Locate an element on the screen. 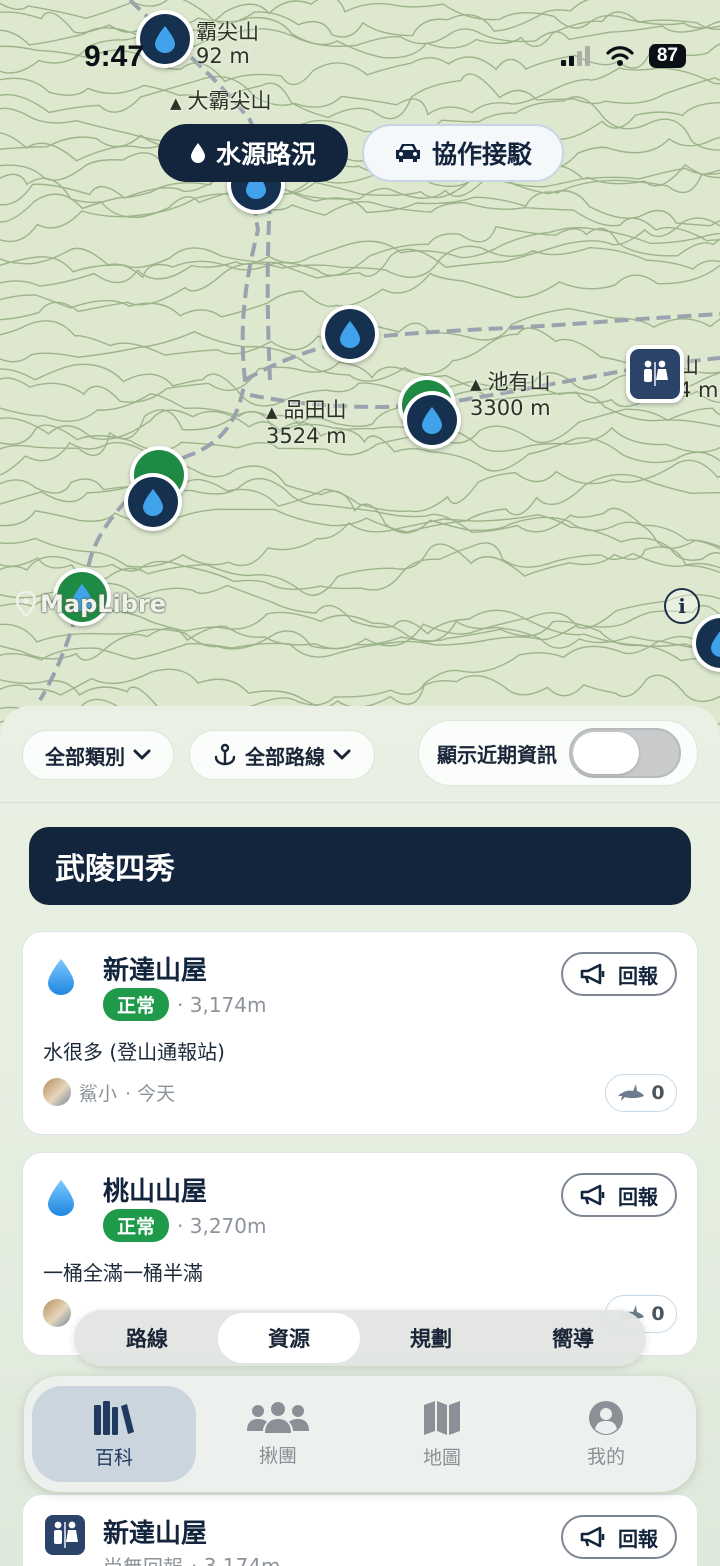 The height and width of the screenshot is (1566, 720). peak-label: ▲ 品田山 3524 m is located at coordinates (306, 423).